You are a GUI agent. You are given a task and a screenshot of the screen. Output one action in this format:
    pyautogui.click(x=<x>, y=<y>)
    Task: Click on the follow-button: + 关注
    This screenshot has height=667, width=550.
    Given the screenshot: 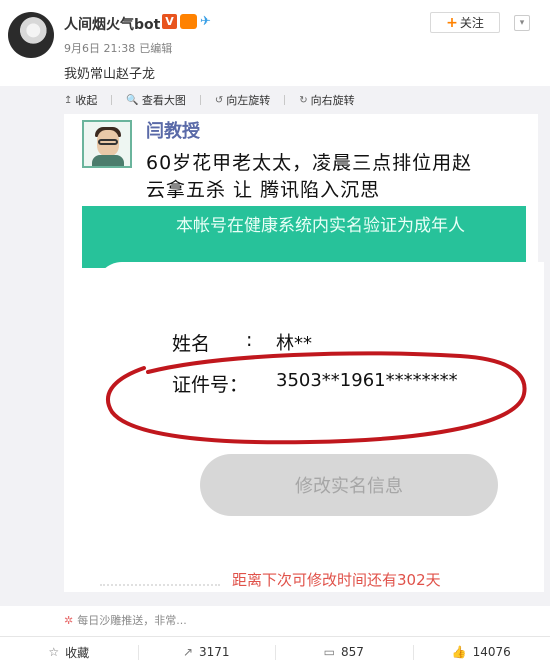 What is the action you would take?
    pyautogui.click(x=465, y=22)
    